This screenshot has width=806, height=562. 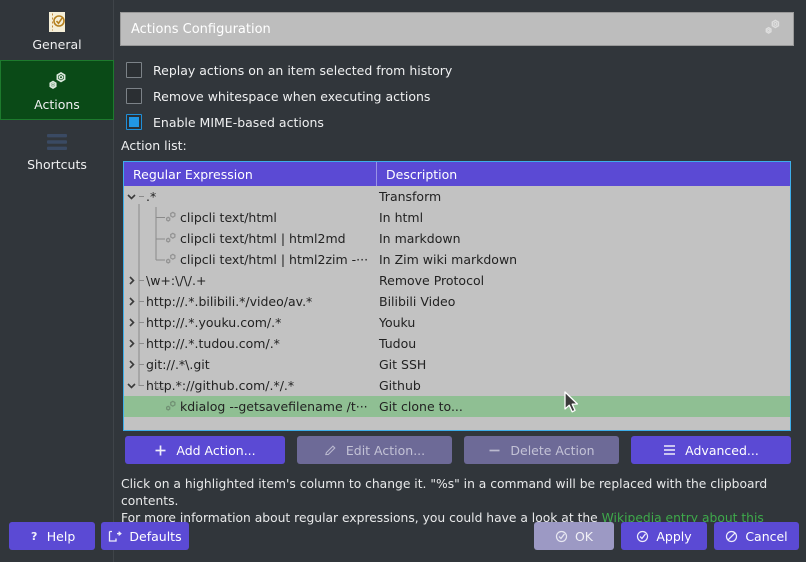 I want to click on row-regex-text: http://.*.tudou.com/.*, so click(x=213, y=343).